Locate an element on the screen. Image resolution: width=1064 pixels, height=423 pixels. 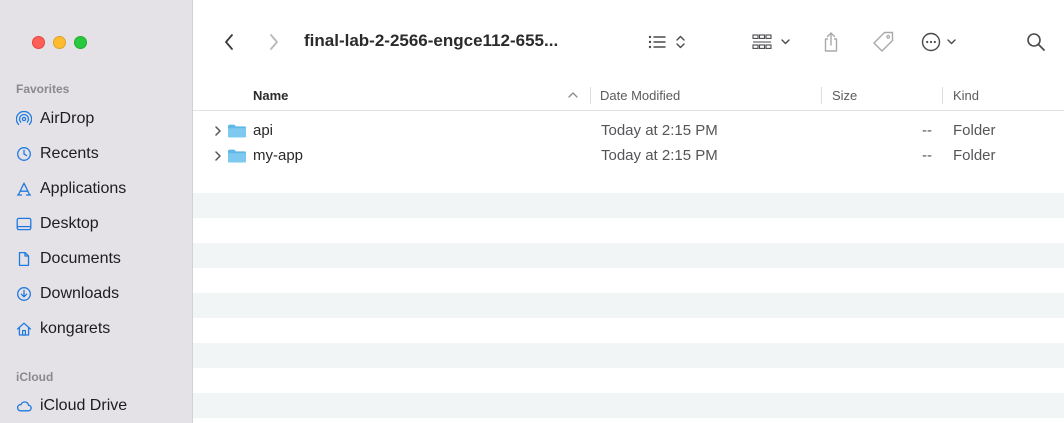
action-menu-button is located at coordinates (943, 42).